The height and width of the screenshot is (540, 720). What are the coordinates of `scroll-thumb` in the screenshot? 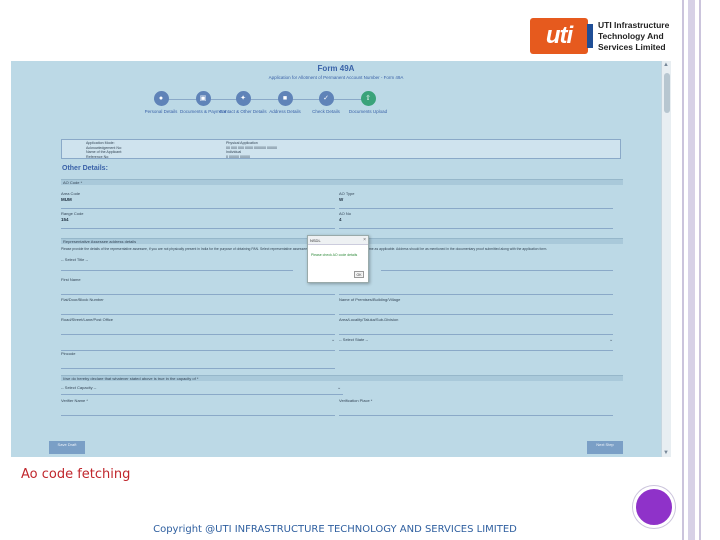 It's located at (667, 93).